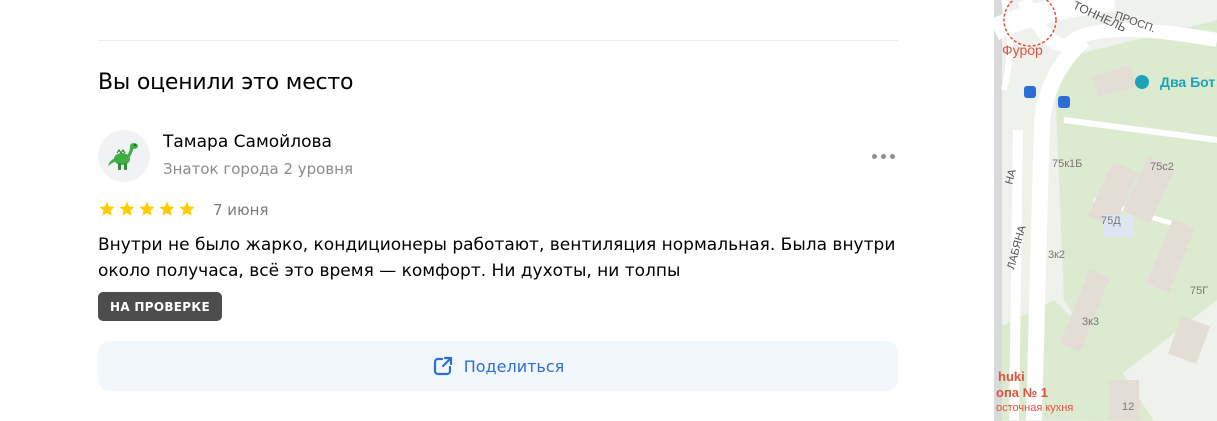 The height and width of the screenshot is (421, 1217). I want to click on avatar, so click(124, 156).